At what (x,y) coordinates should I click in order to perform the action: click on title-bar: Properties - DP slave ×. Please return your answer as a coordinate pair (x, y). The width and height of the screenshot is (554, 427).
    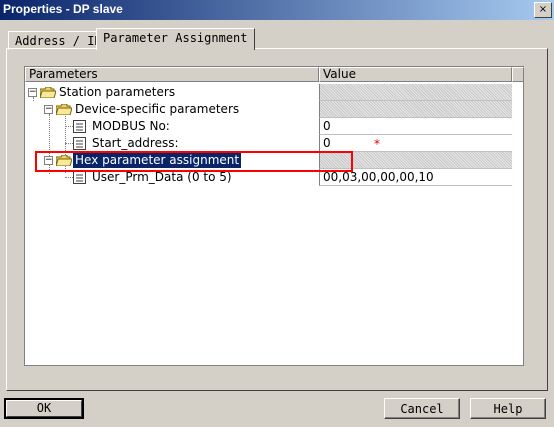
    Looking at the image, I should click on (277, 10).